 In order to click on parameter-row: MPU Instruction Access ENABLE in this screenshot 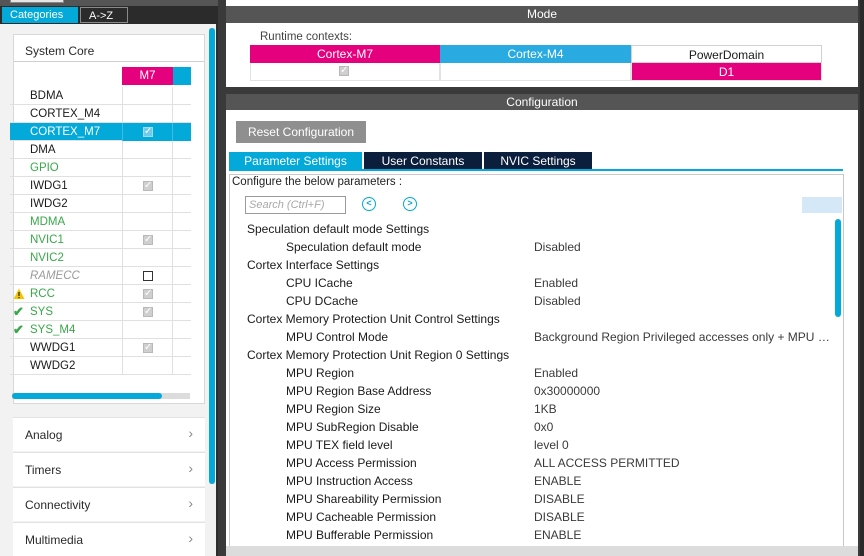, I will do `click(530, 481)`.